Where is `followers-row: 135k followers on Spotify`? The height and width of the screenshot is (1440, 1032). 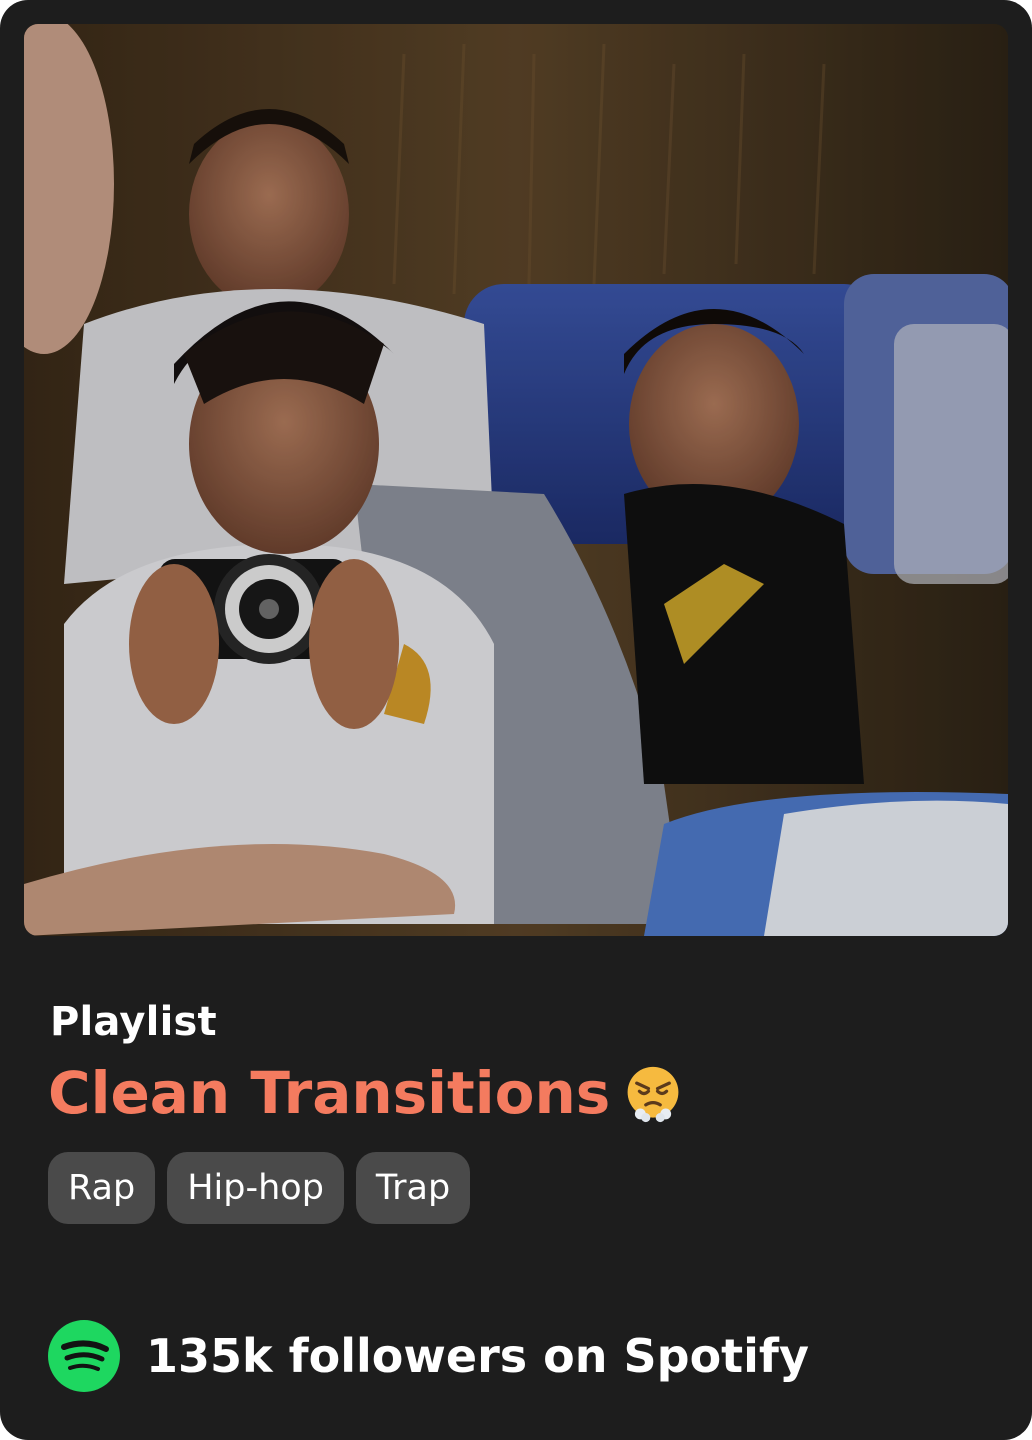 followers-row: 135k followers on Spotify is located at coordinates (428, 1356).